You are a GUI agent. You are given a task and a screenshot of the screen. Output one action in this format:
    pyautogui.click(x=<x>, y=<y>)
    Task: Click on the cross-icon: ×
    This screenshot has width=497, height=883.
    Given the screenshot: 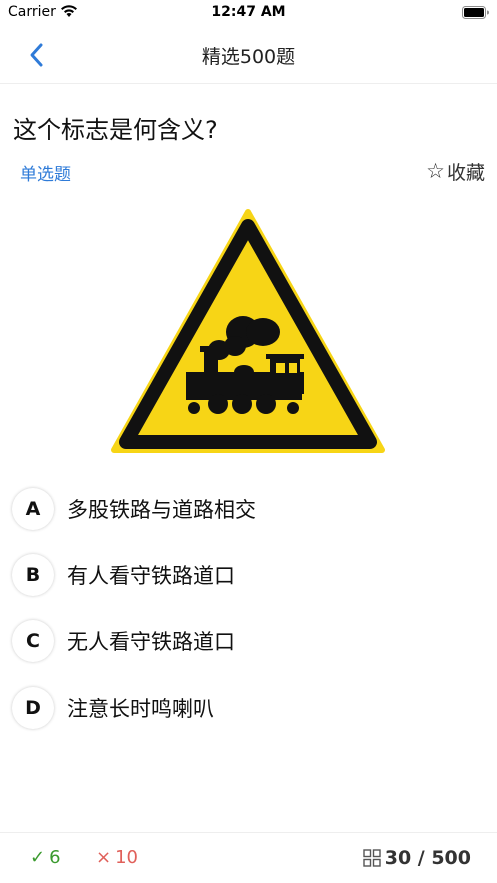 What is the action you would take?
    pyautogui.click(x=104, y=857)
    